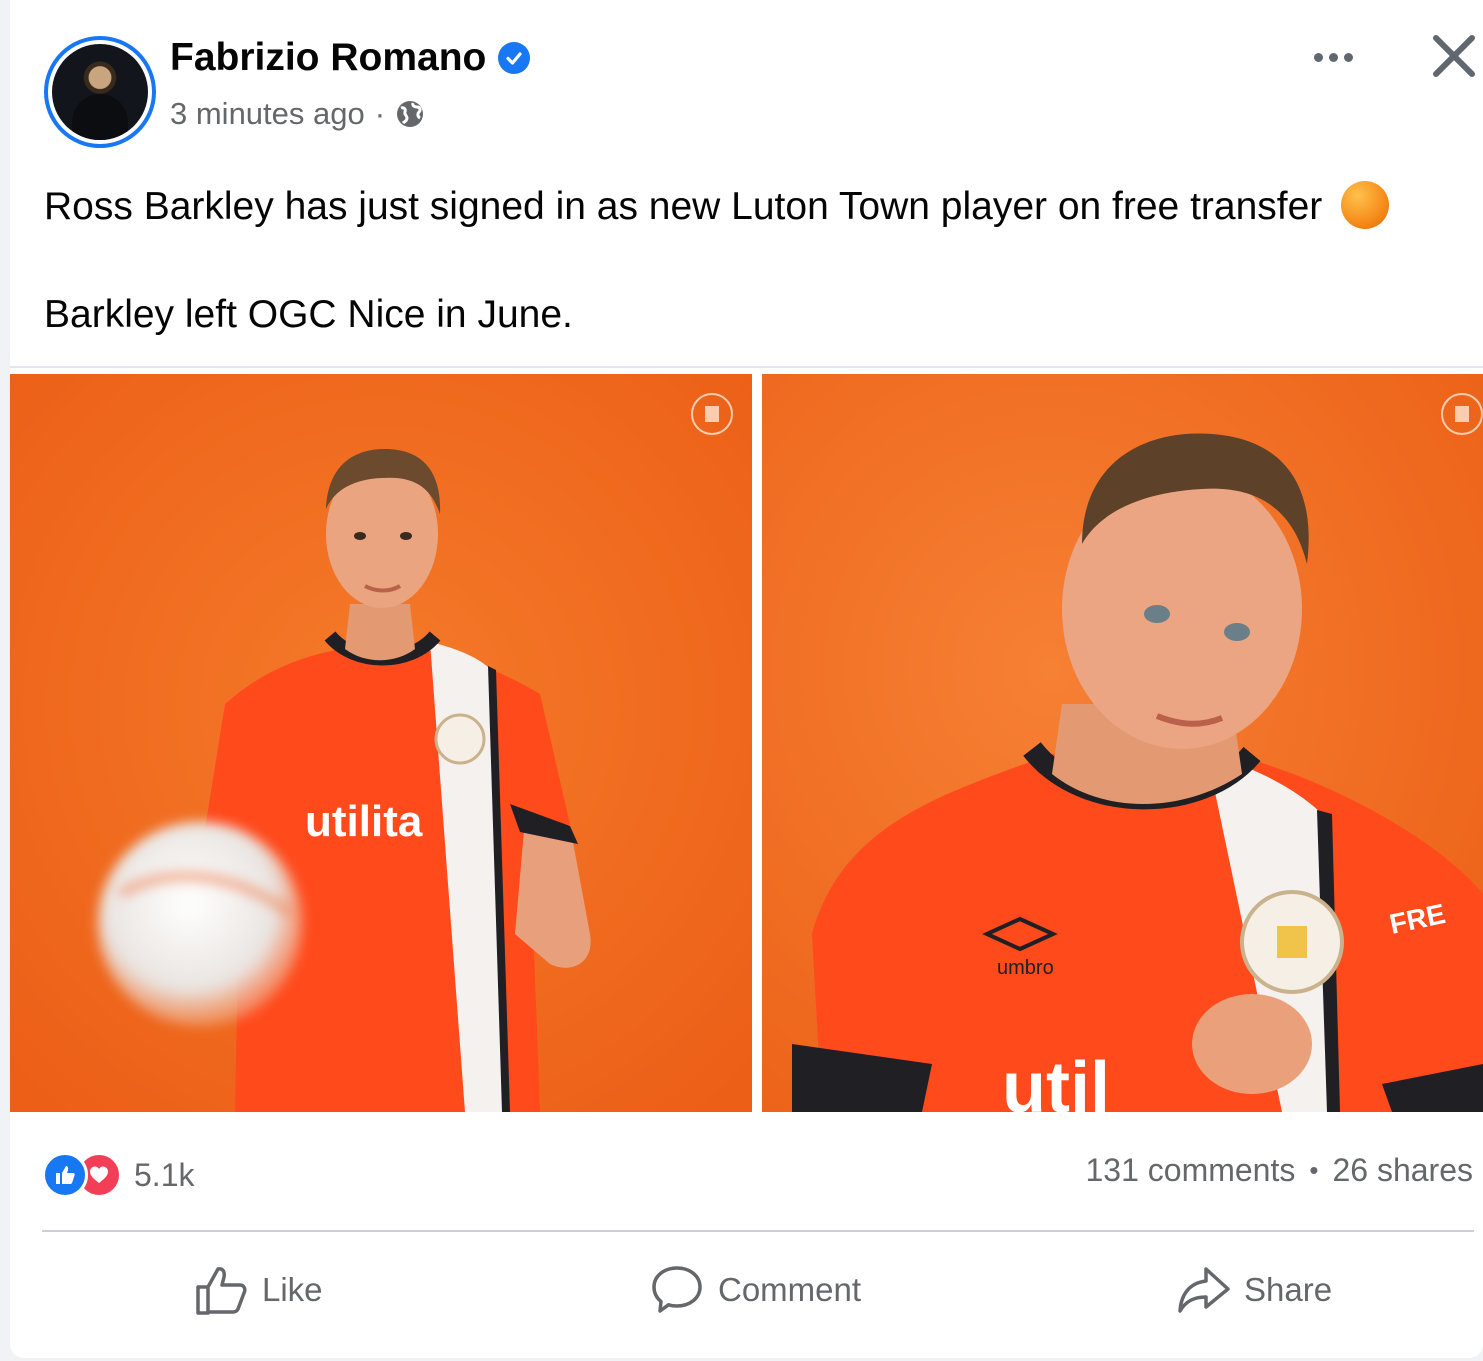 The image size is (1483, 1361). I want to click on engagement-stats: 131 comments • 26 shares, so click(1279, 1170).